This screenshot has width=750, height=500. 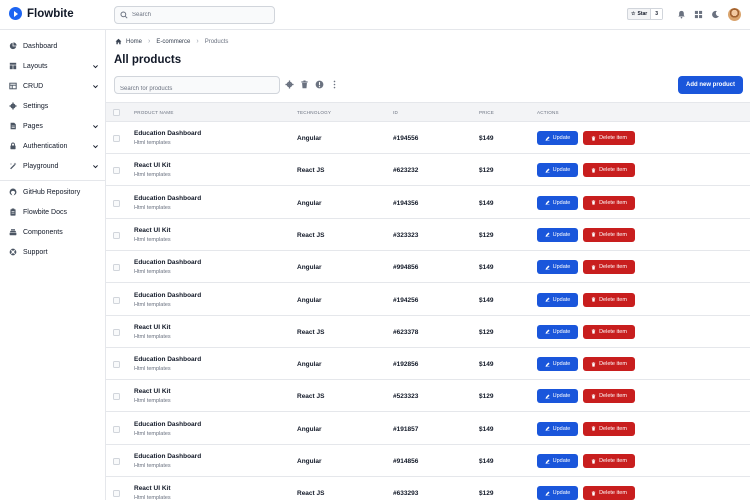 I want to click on sidebar-item-support: Support, so click(x=54, y=252).